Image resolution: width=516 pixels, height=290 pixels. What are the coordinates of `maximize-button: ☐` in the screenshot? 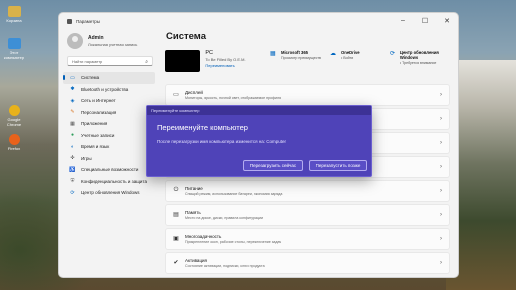 It's located at (425, 21).